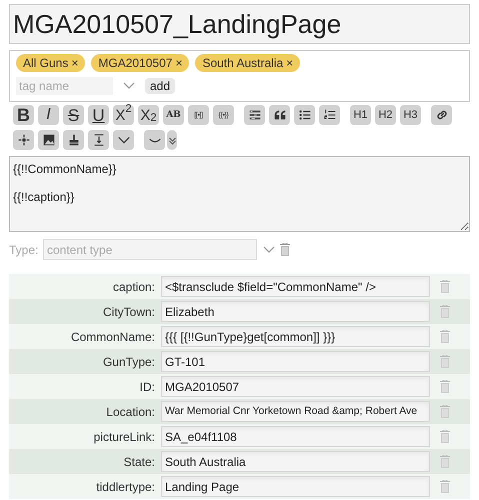  I want to click on link-icon, so click(441, 115).